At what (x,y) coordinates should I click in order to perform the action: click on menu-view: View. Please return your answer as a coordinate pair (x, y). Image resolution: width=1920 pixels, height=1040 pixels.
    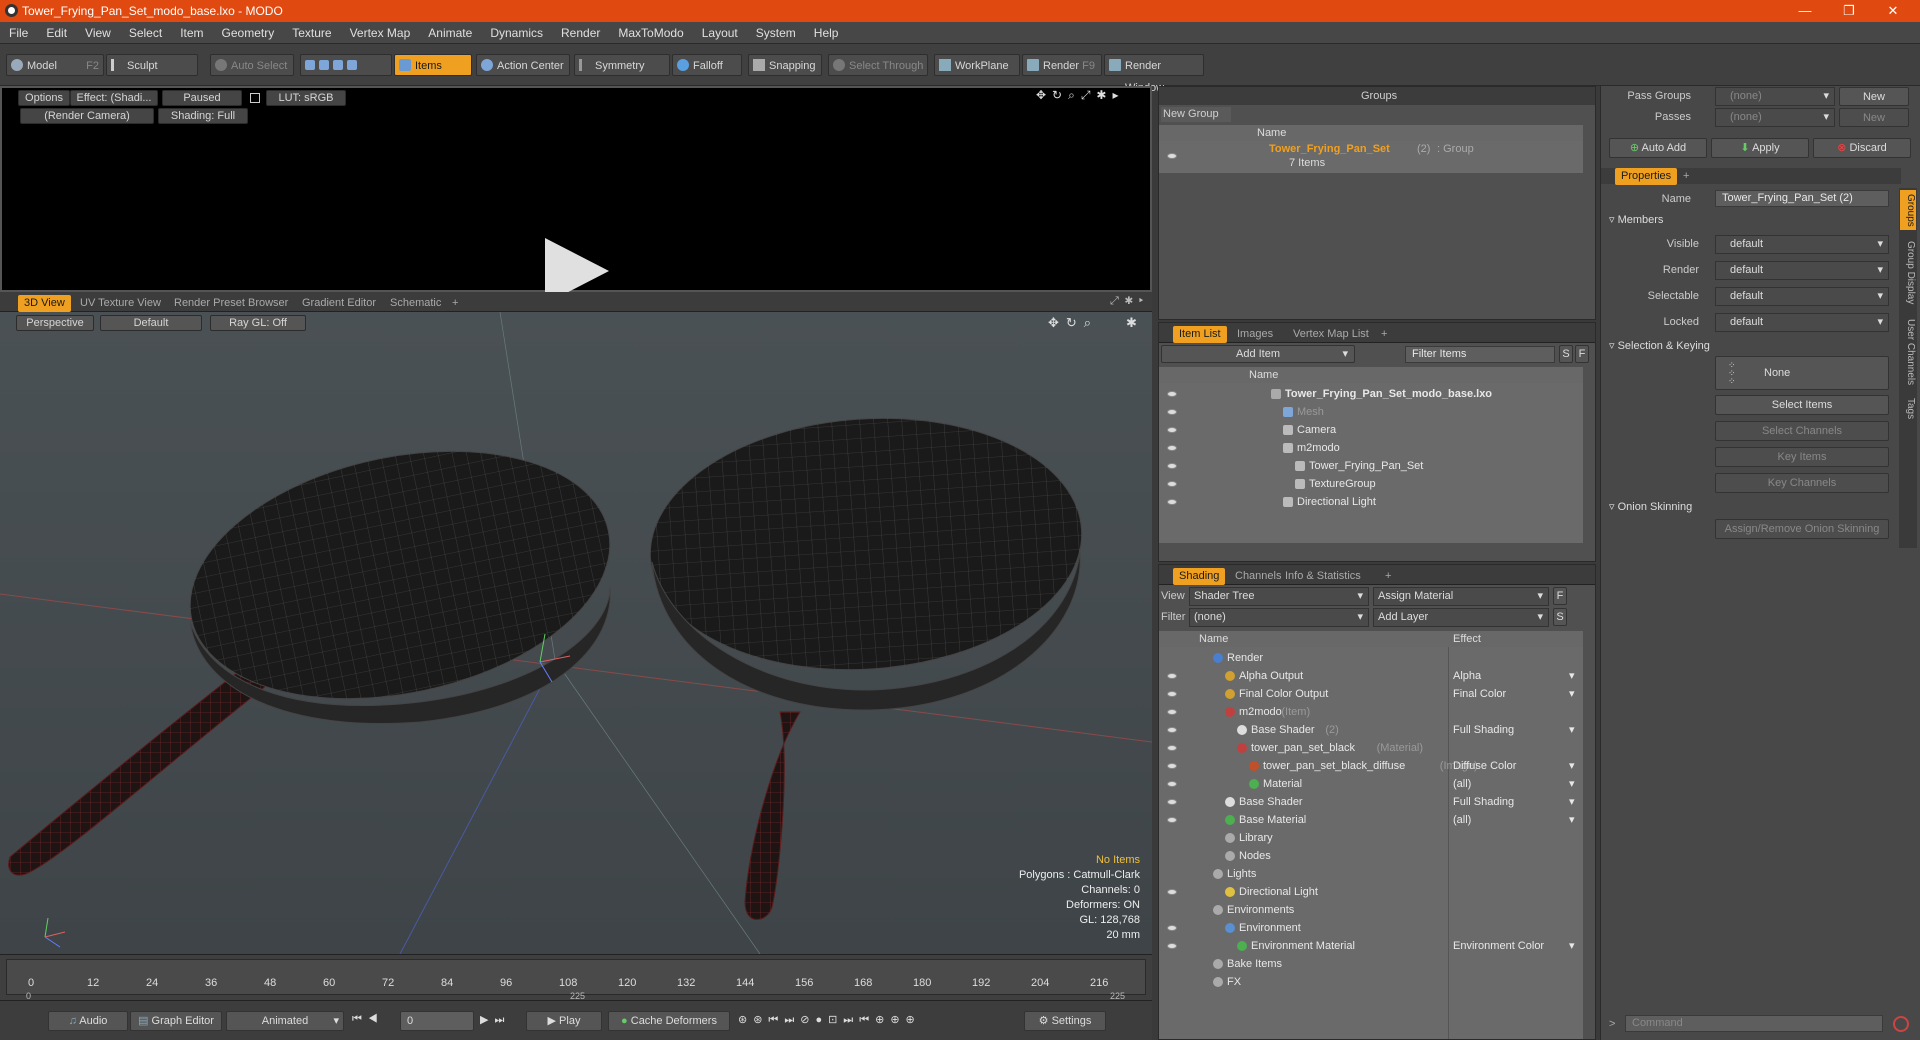
    Looking at the image, I should click on (98, 31).